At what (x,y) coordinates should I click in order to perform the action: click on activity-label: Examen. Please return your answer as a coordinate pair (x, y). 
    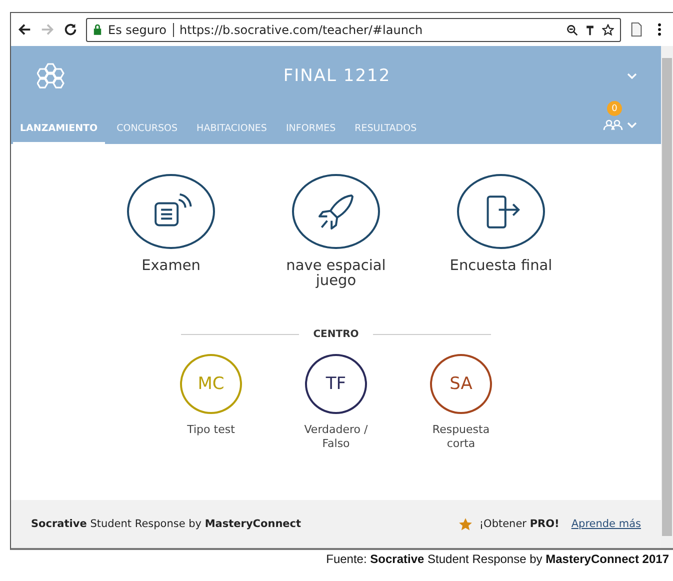
    Looking at the image, I should click on (171, 266).